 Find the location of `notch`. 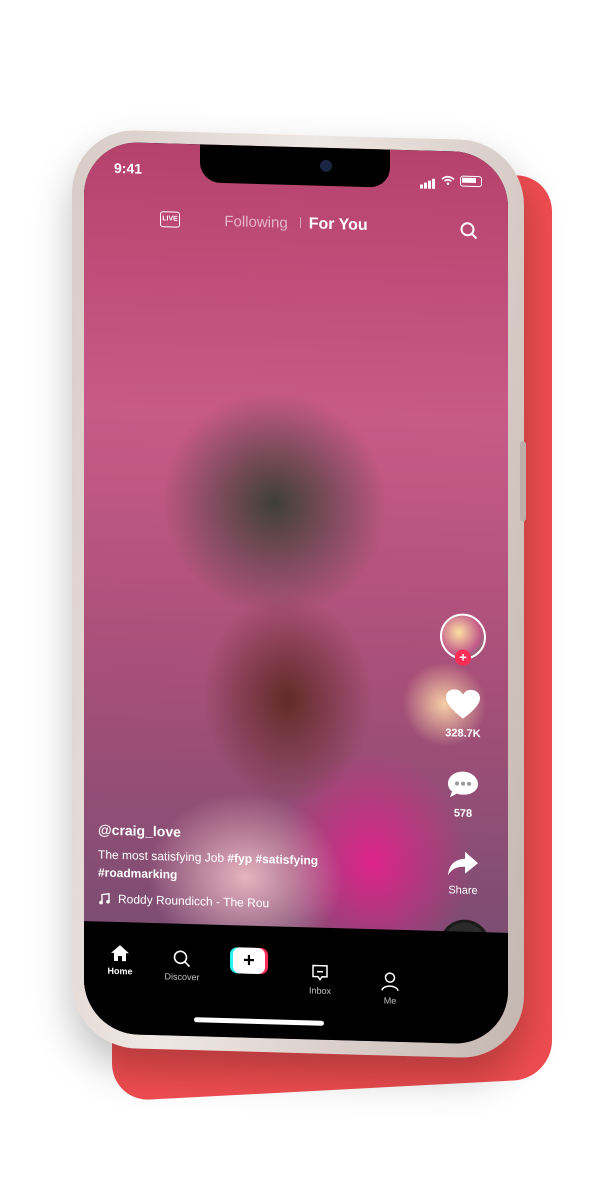

notch is located at coordinates (295, 166).